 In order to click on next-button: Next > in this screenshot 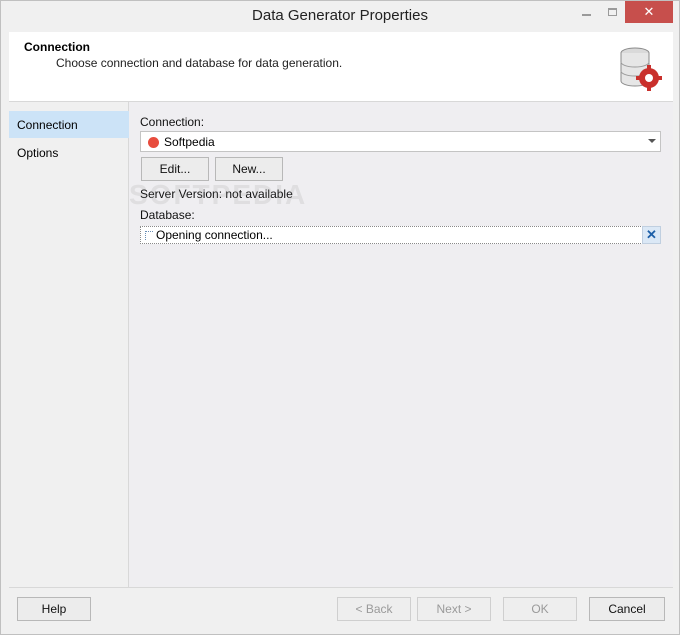, I will do `click(454, 609)`.